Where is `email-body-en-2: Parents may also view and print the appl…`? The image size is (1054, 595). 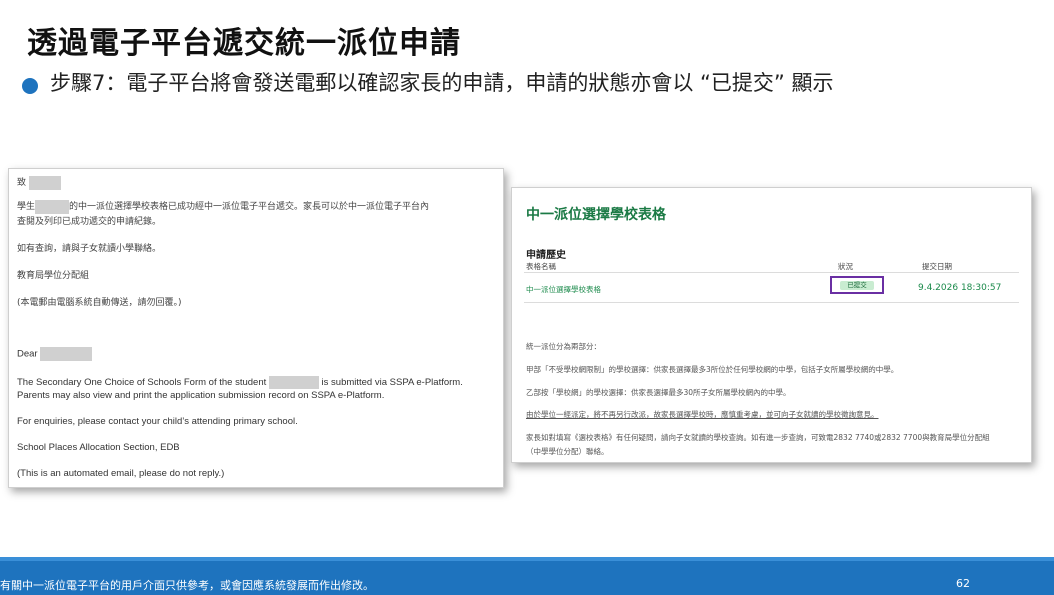 email-body-en-2: Parents may also view and print the appl… is located at coordinates (201, 395).